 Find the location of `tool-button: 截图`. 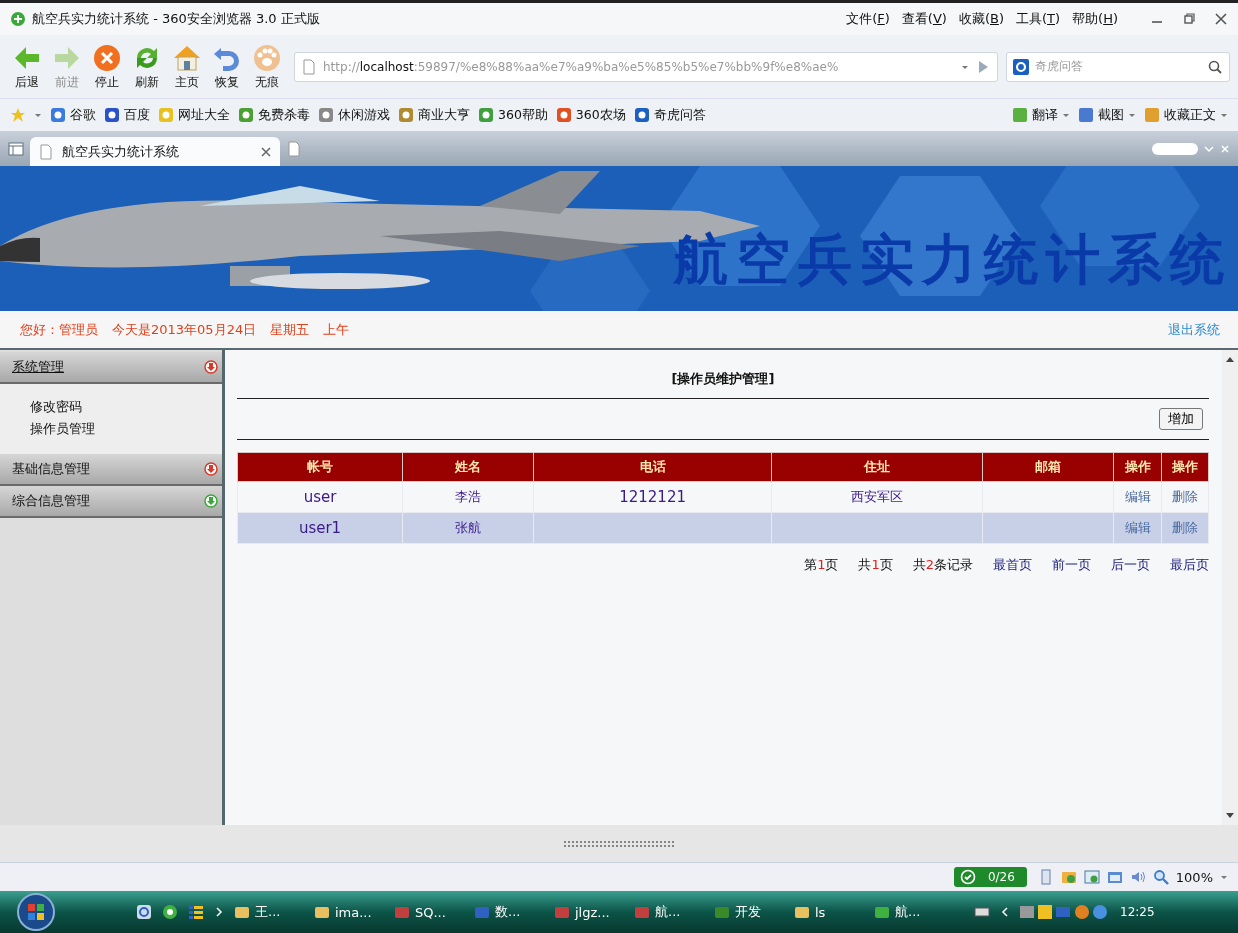

tool-button: 截图 is located at coordinates (1107, 115).